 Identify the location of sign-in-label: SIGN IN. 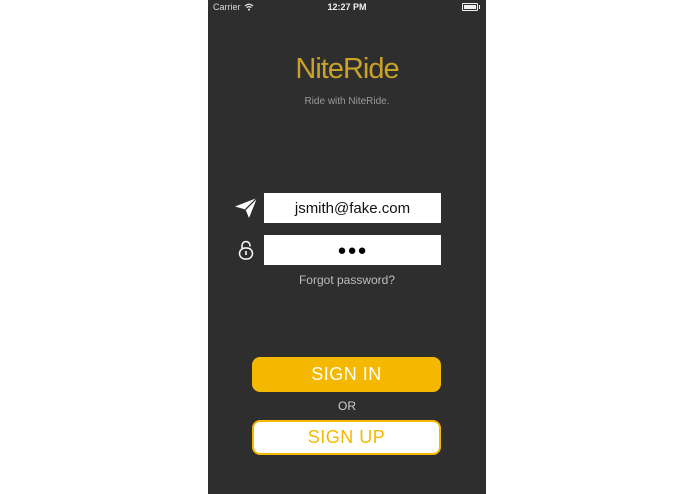
(346, 374).